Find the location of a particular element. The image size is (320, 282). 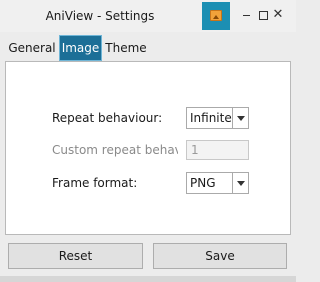

custom-repeat-field is located at coordinates (217, 150).